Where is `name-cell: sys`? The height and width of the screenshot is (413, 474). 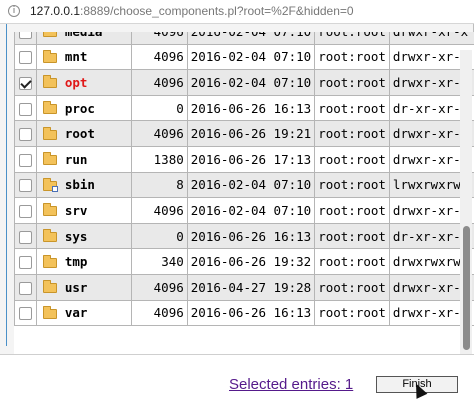 name-cell: sys is located at coordinates (83, 236).